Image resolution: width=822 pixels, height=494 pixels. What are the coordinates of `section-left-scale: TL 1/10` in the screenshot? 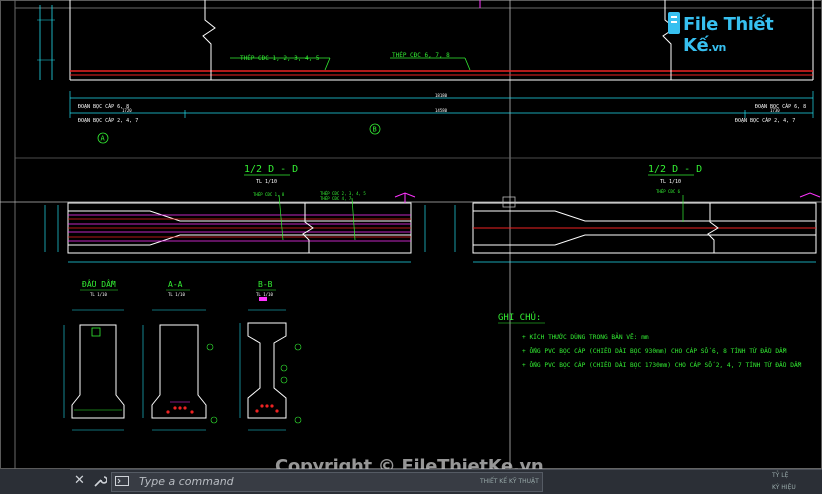 It's located at (266, 182).